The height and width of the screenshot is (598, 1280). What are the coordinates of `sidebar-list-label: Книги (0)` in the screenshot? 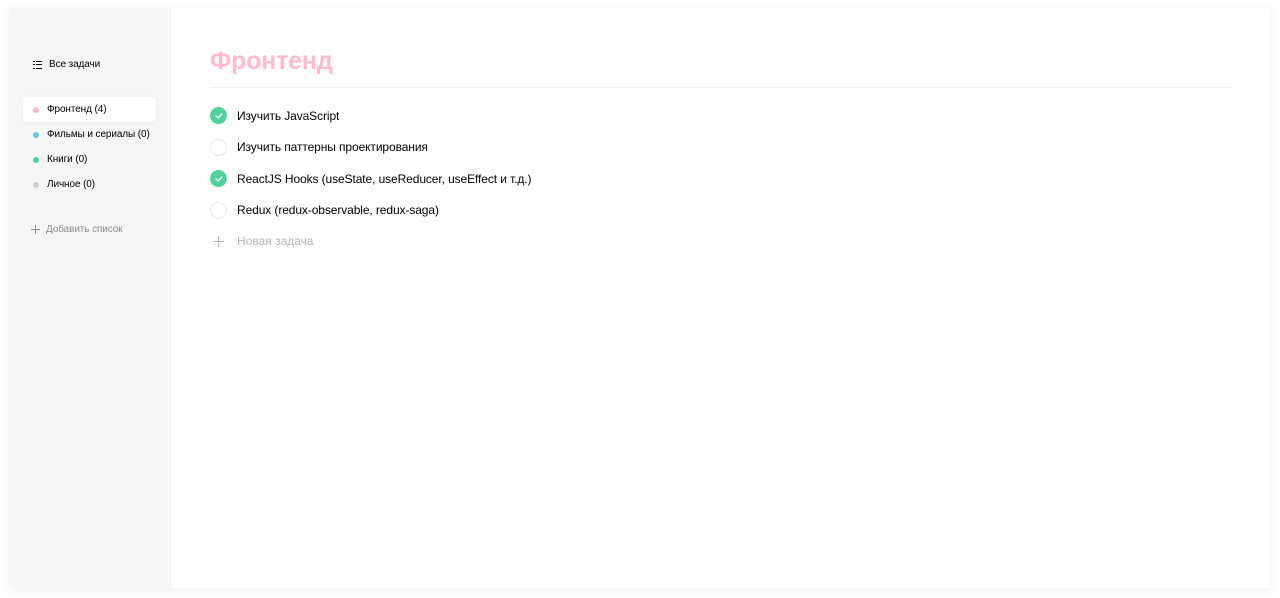 It's located at (67, 159).